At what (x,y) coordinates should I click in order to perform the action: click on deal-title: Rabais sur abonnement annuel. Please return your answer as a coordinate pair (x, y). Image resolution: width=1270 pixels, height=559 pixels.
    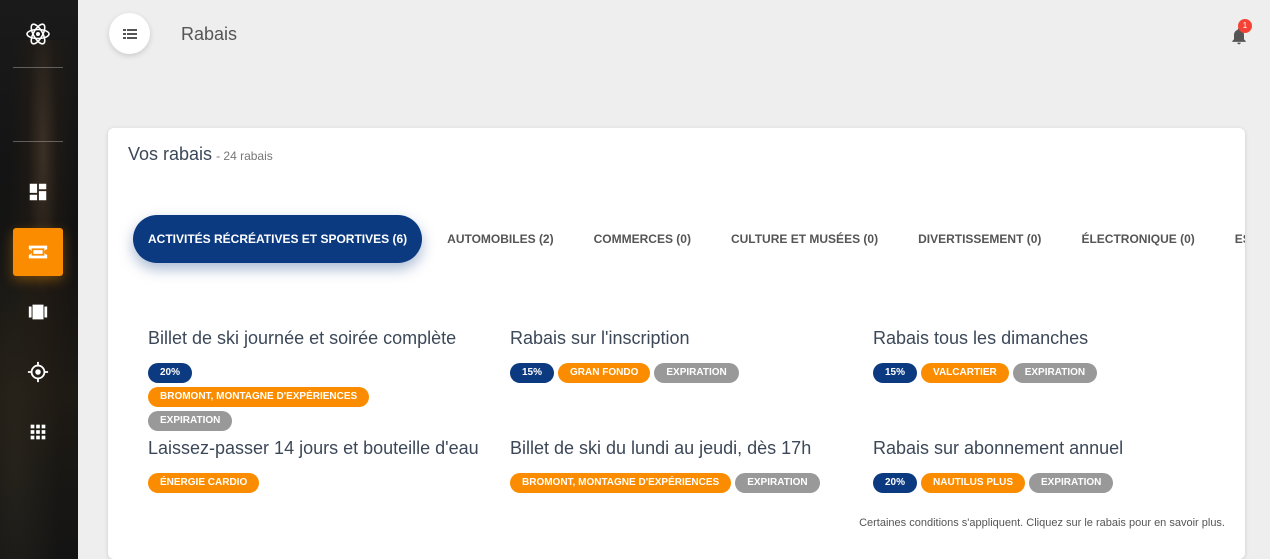
    Looking at the image, I should click on (998, 448).